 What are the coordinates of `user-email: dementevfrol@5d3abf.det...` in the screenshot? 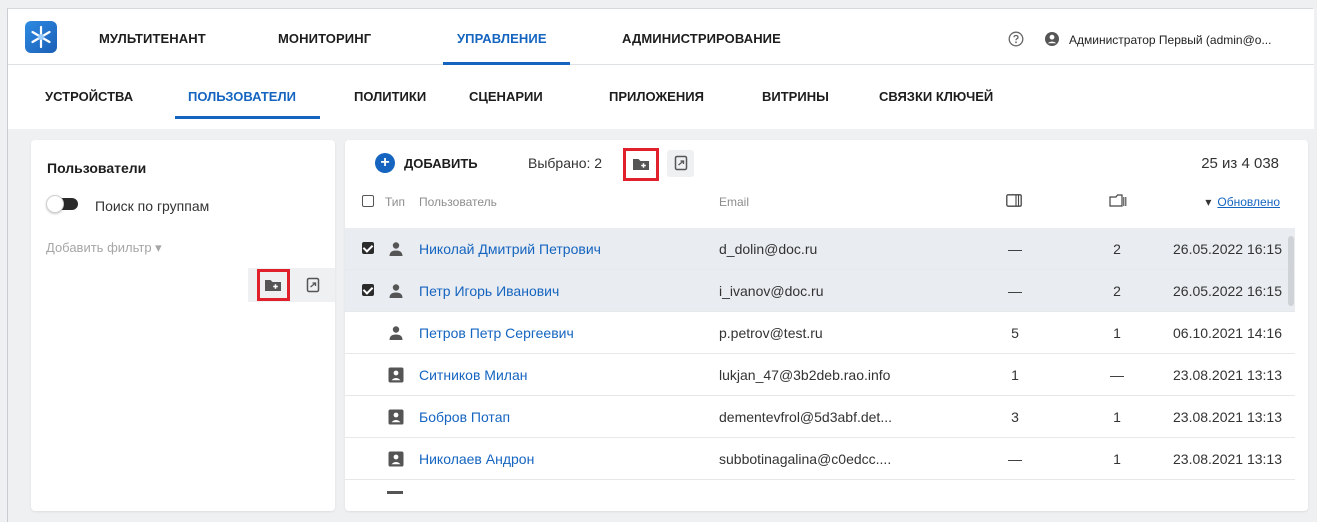 It's located at (805, 417).